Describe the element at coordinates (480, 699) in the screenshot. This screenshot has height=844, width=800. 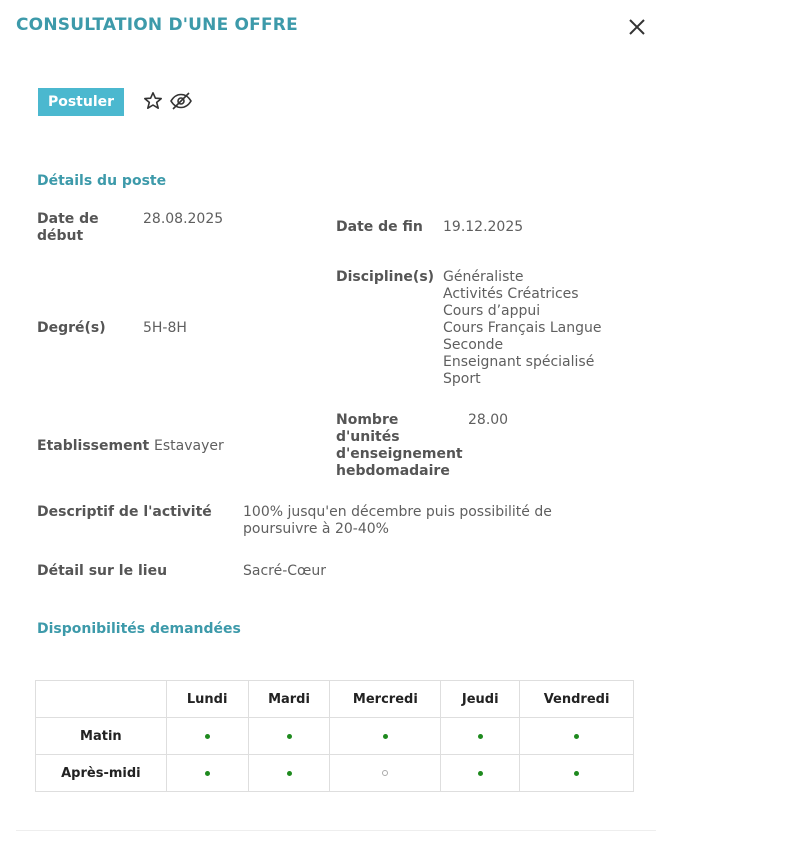
I see `day-header: Jeudi` at that location.